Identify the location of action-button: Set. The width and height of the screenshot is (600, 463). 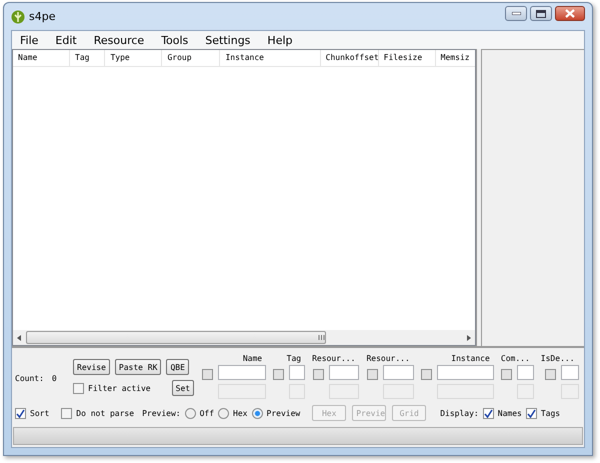
(183, 388).